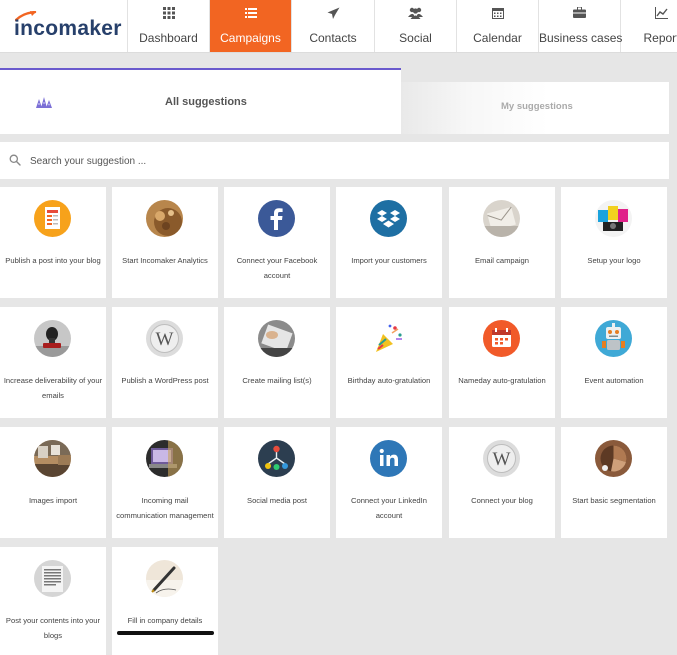 This screenshot has width=677, height=655. I want to click on suggestion-card-wordpress-post: W Publish a WordPress post, so click(165, 362).